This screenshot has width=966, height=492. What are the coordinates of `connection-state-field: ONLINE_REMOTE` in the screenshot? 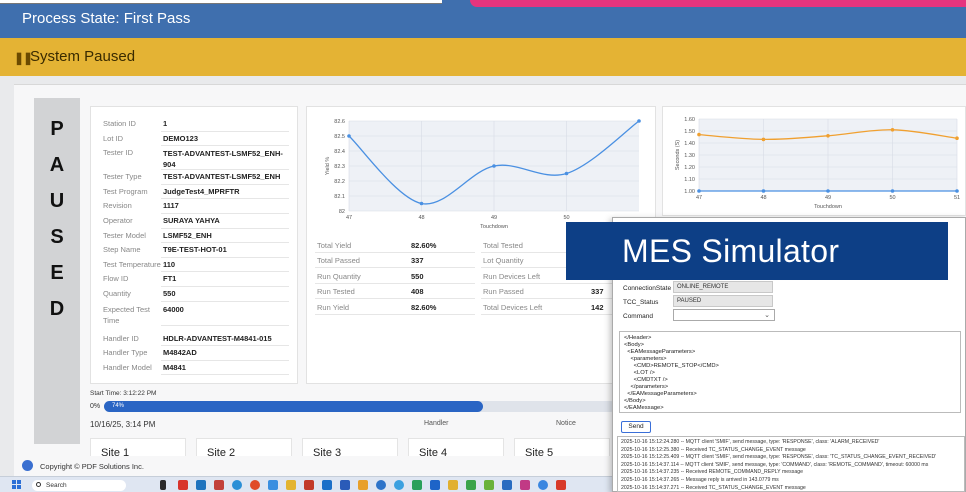 It's located at (723, 287).